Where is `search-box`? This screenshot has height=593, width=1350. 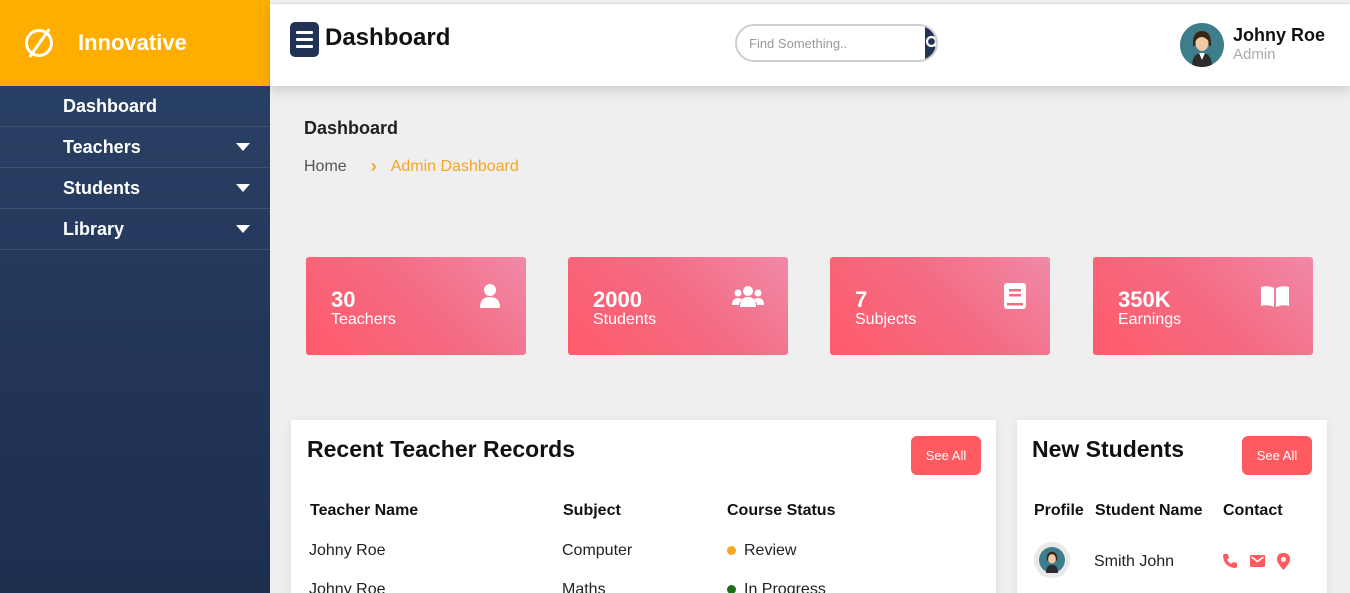 search-box is located at coordinates (836, 43).